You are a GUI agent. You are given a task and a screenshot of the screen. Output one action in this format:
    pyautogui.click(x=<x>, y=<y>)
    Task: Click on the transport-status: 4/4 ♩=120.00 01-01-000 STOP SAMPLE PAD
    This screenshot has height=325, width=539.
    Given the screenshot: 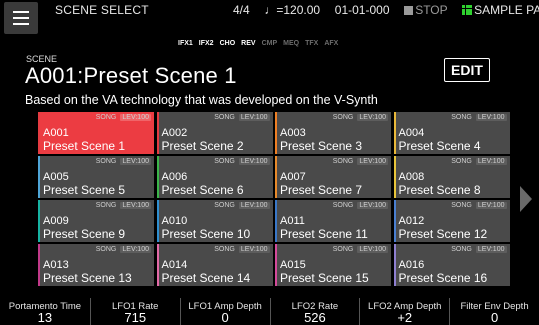 What is the action you would take?
    pyautogui.click(x=386, y=10)
    